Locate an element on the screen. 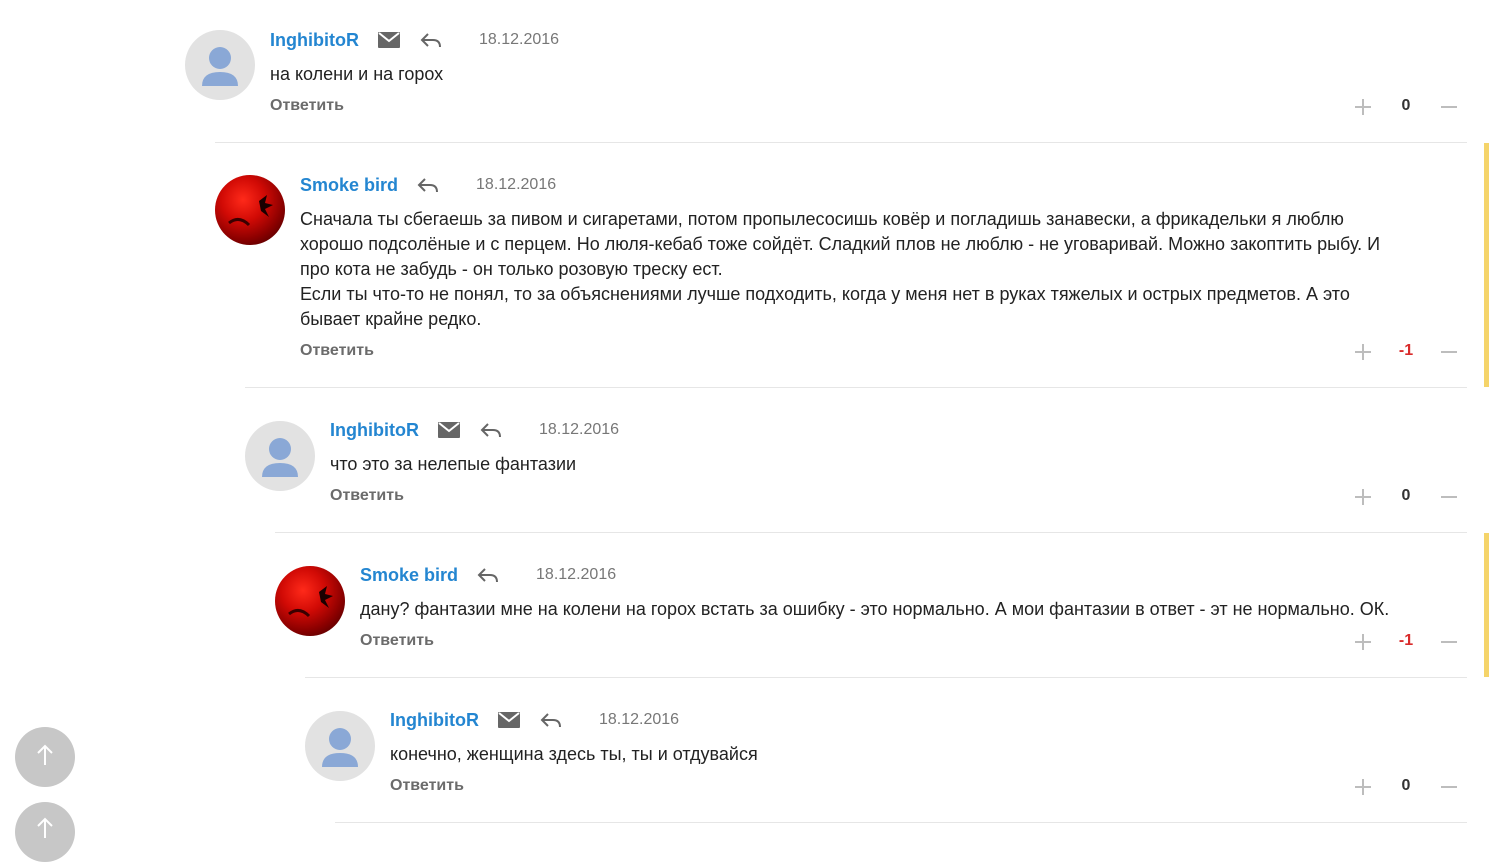  comment-text: на колени и на горох is located at coordinates (357, 74).